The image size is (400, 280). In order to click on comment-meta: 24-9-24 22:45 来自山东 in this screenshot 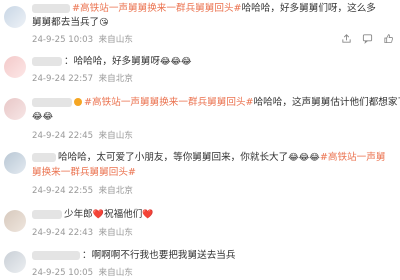, I will do `click(82, 135)`.